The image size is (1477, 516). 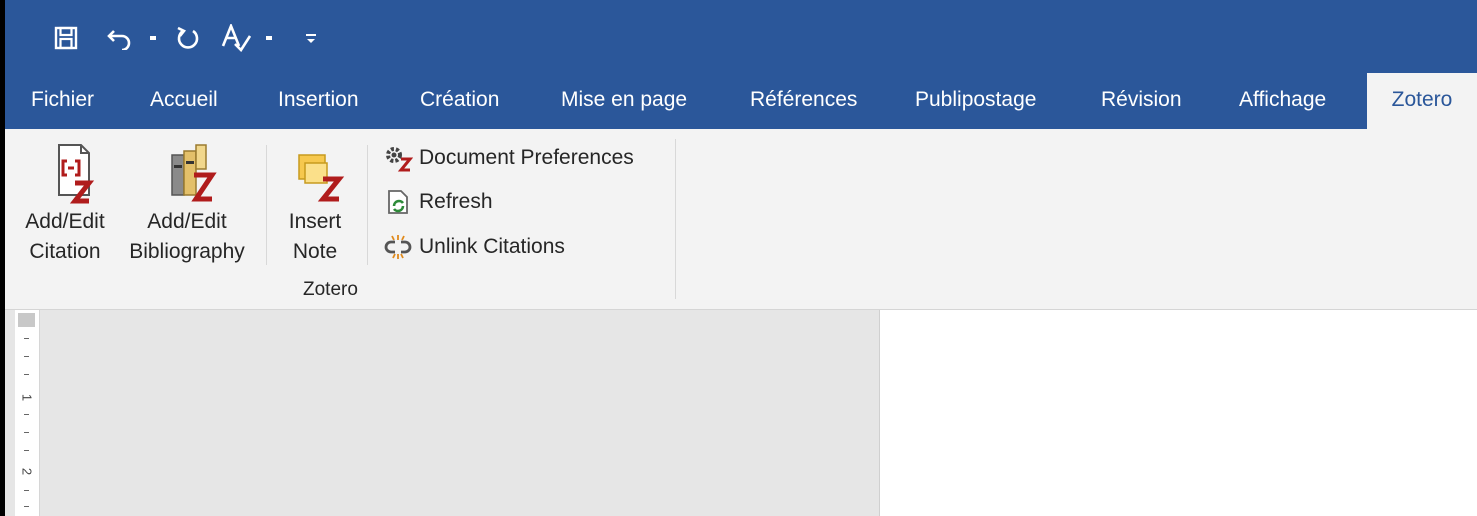 What do you see at coordinates (187, 221) in the screenshot?
I see `add-edit-bibliography-line1: Add/Edit` at bounding box center [187, 221].